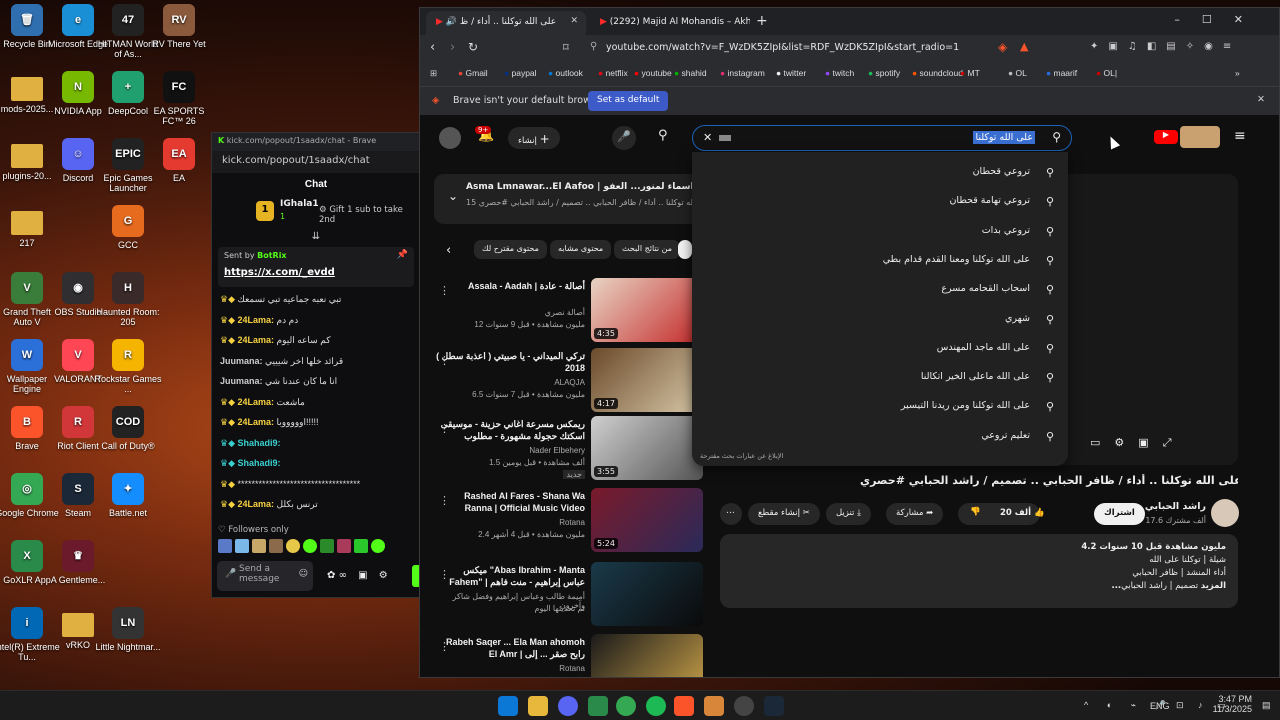 The width and height of the screenshot is (1280, 720). I want to click on desktop-icon: RV RV There Yet, so click(179, 26).